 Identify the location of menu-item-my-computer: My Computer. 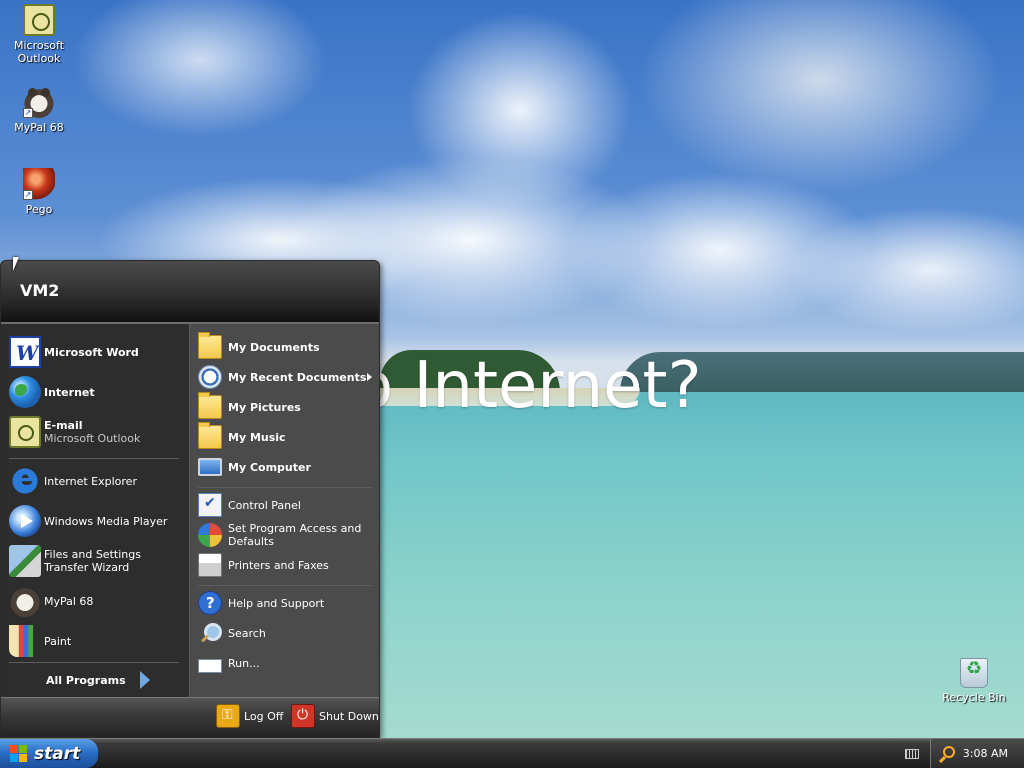
(287, 467).